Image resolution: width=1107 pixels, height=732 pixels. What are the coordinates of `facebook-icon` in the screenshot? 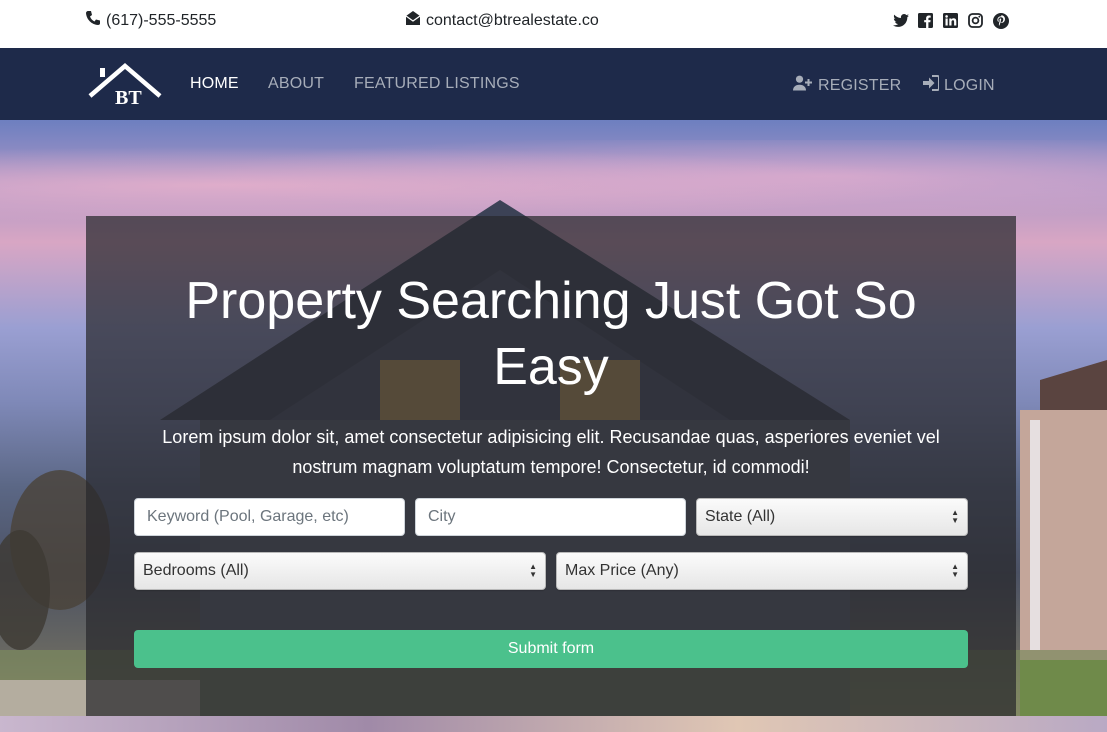 It's located at (925, 20).